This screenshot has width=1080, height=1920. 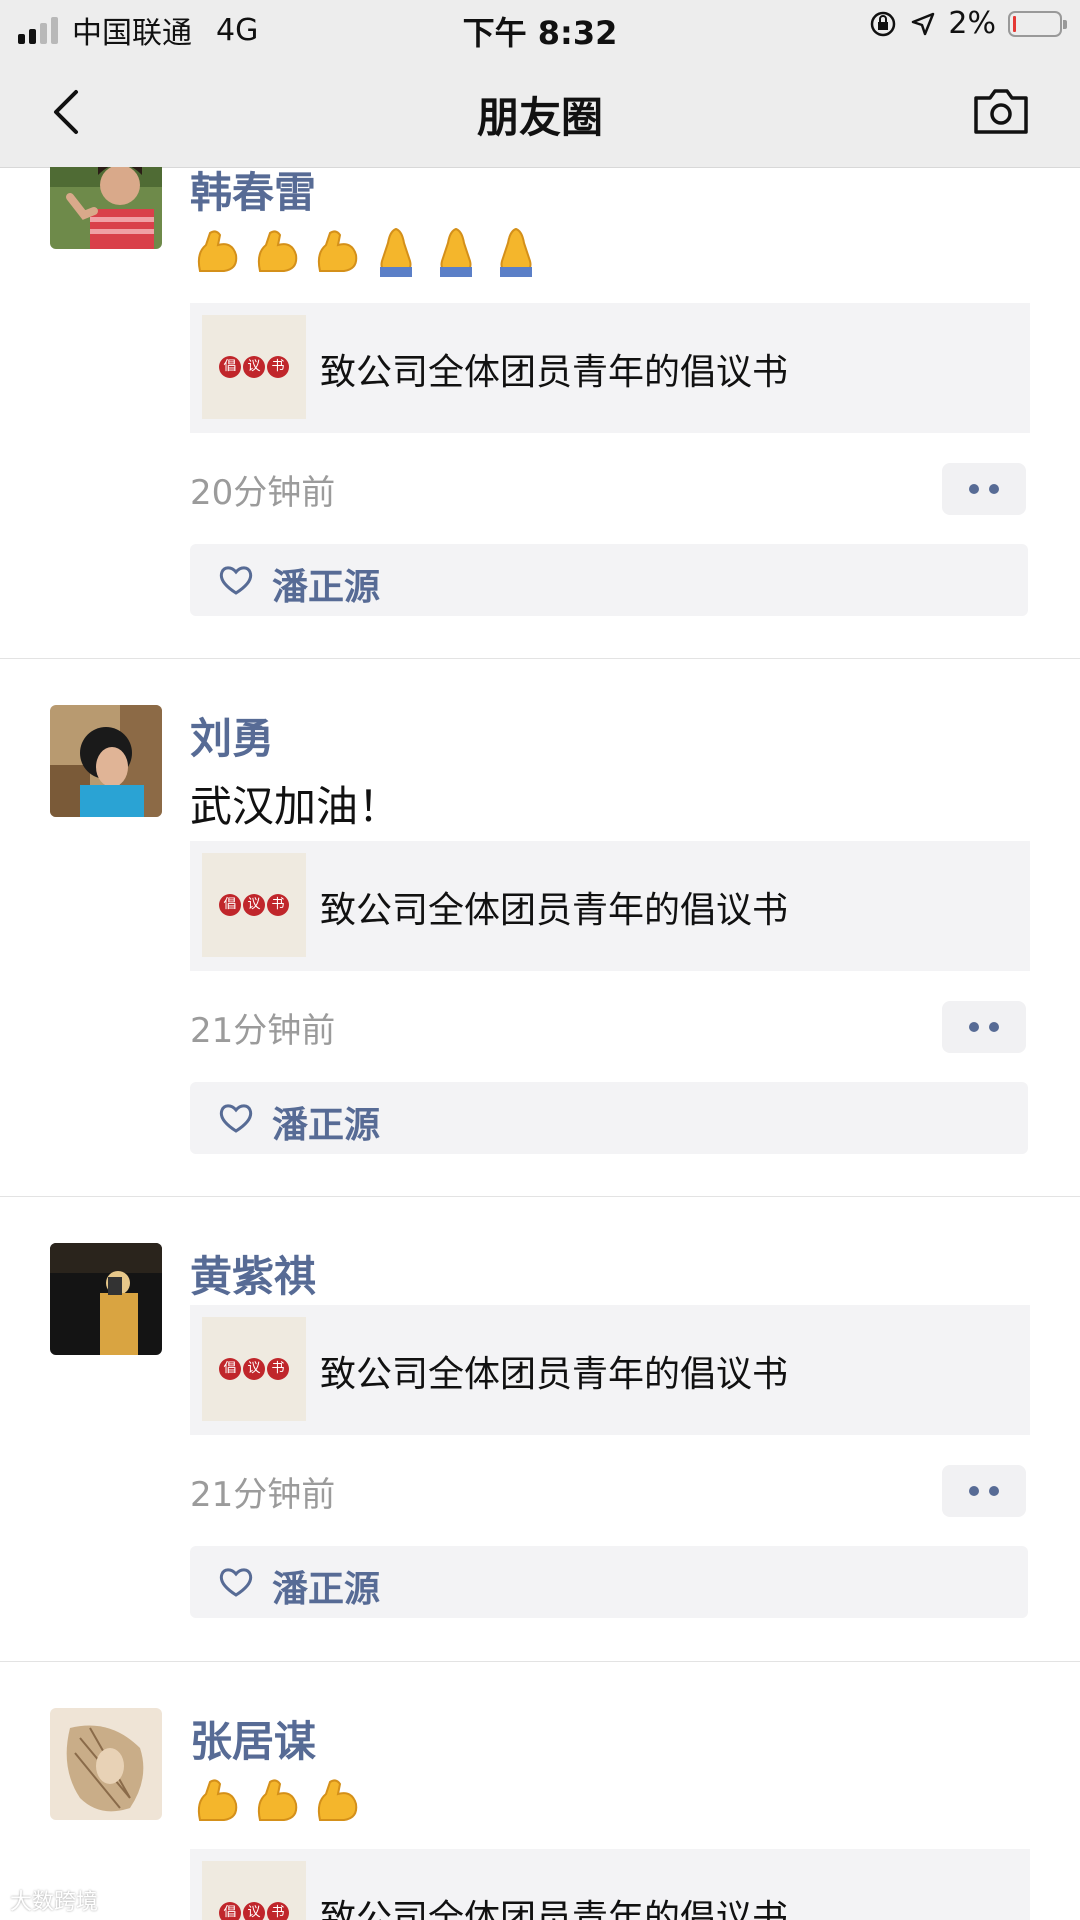 I want to click on status-bar: 中国联通 4G 下午 8:32 2%, so click(x=540, y=27).